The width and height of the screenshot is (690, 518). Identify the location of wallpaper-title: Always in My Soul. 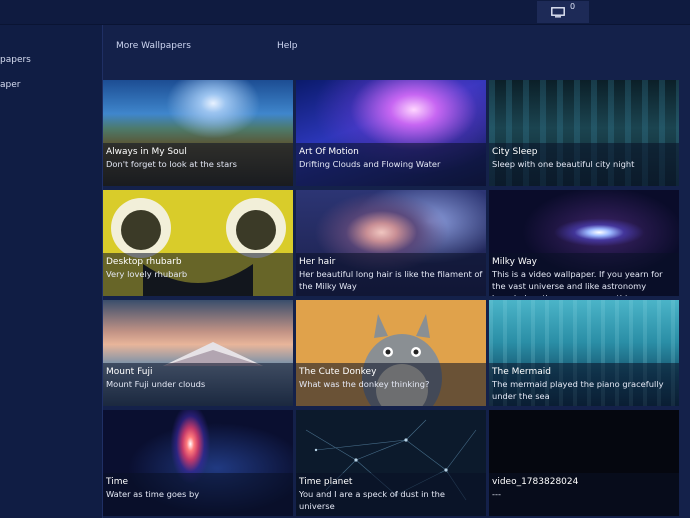
(146, 152).